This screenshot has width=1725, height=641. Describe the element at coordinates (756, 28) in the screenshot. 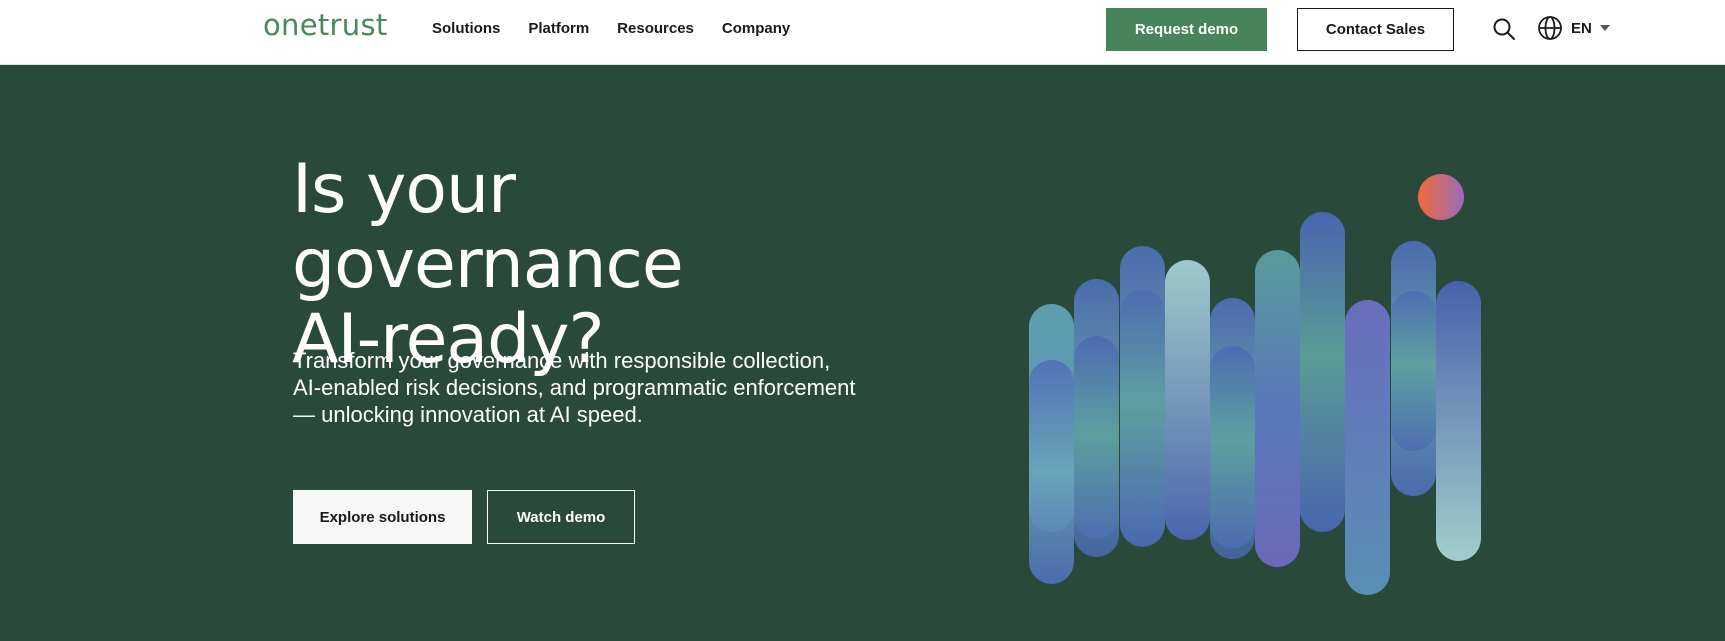

I see `nav-company: Company` at that location.